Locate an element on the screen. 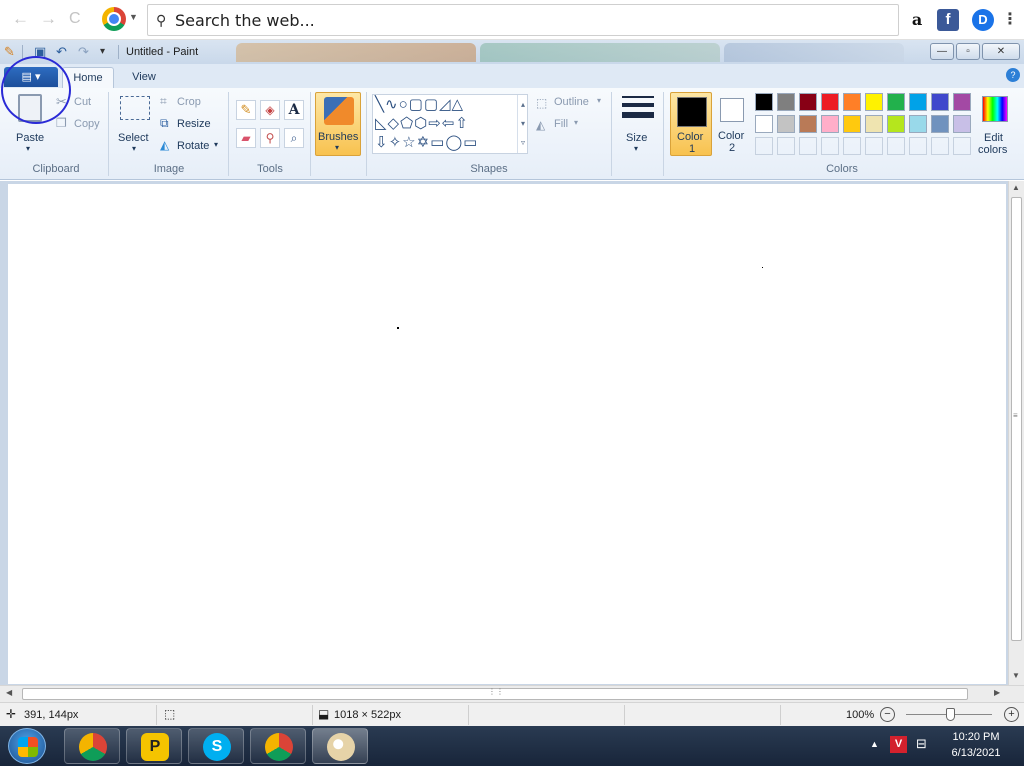 This screenshot has height=766, width=1024. text-tool-icon: A is located at coordinates (294, 110).